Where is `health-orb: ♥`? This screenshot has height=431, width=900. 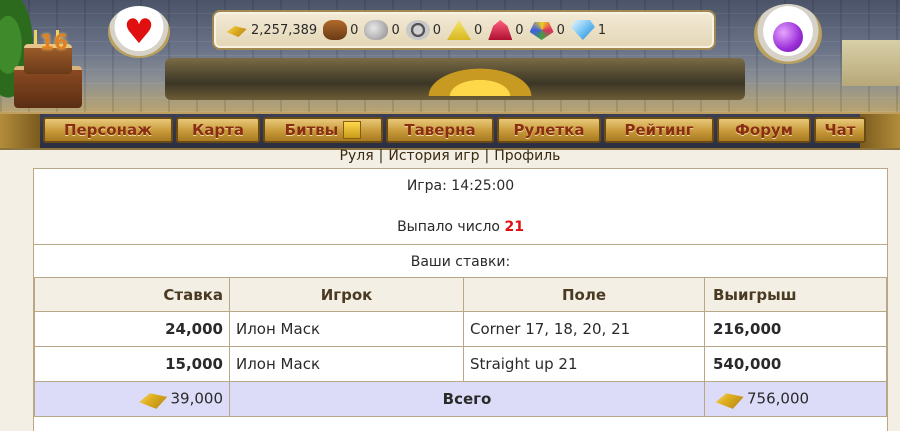 health-orb: ♥ is located at coordinates (139, 32).